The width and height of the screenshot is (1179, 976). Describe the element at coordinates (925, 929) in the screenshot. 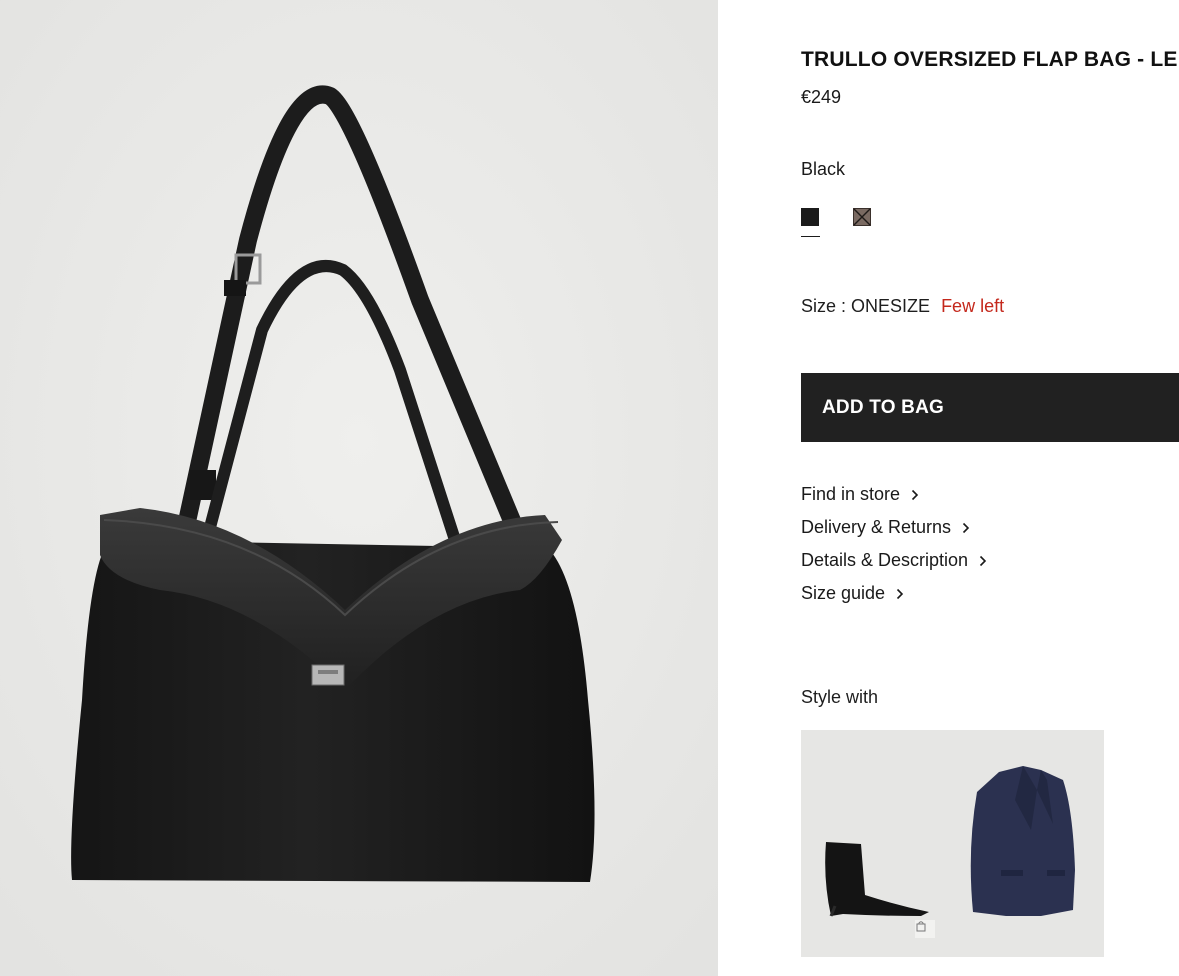

I see `shopping-bag-icon` at that location.